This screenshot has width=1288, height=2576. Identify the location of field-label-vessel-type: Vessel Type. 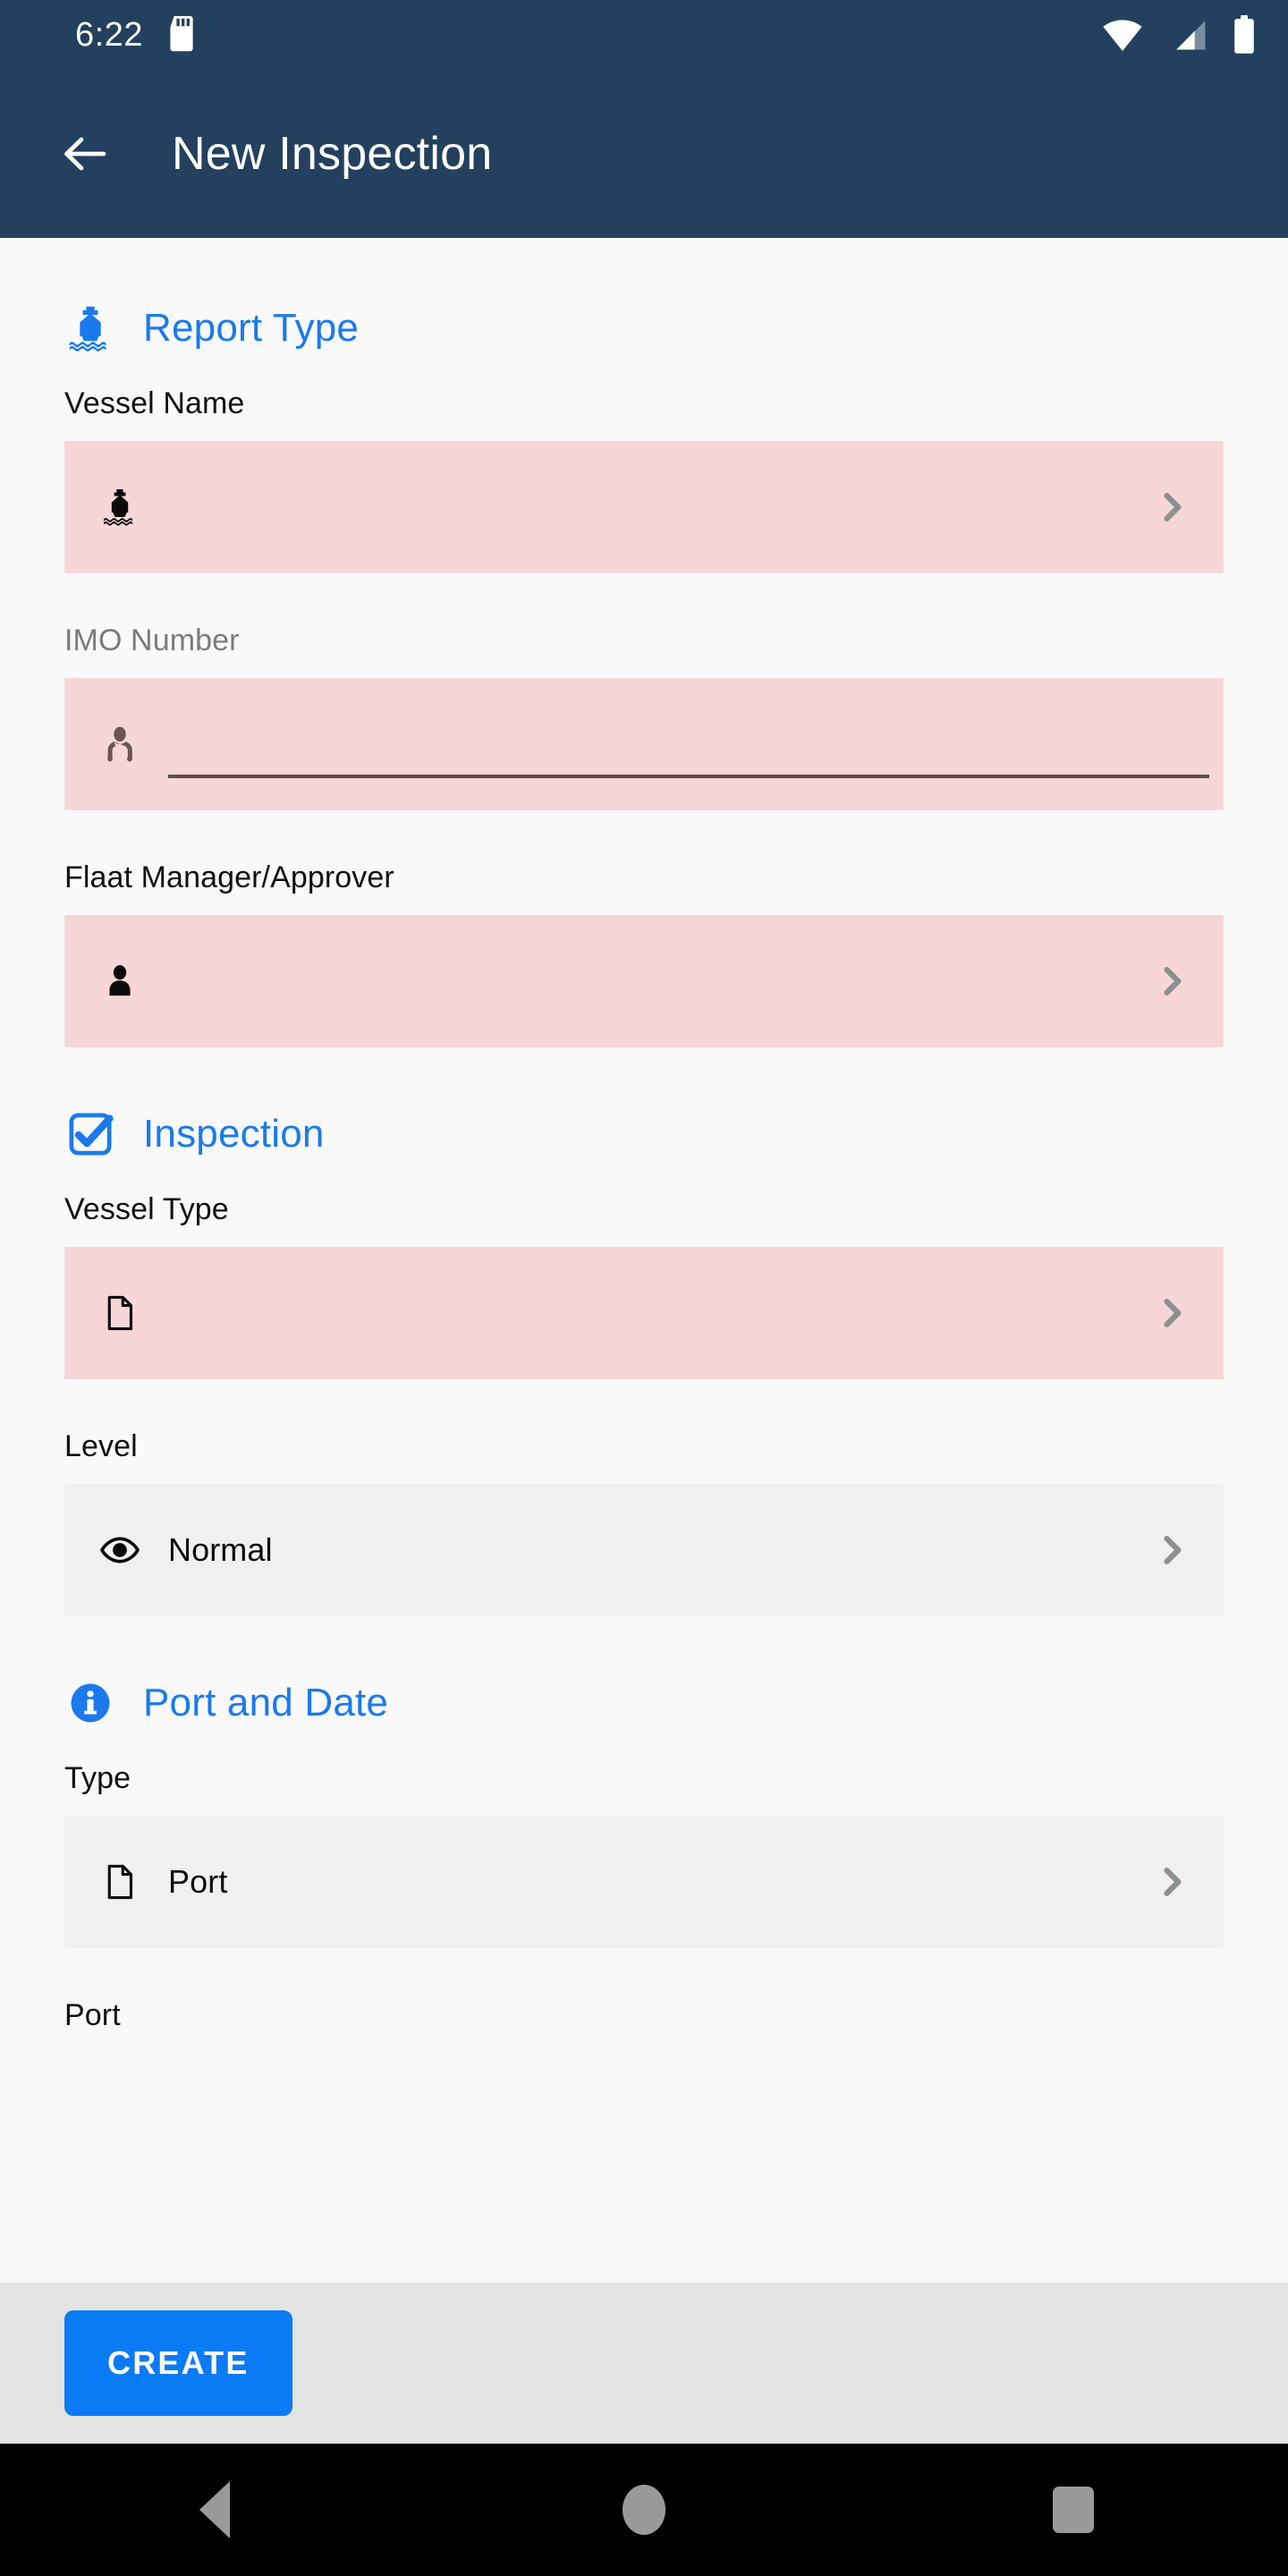
(146, 1209).